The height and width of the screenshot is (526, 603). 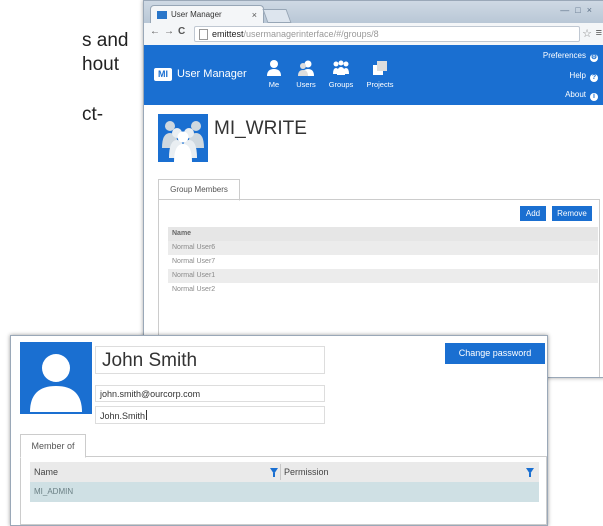 I want to click on row-name: MI_ADMIN, so click(x=54, y=491).